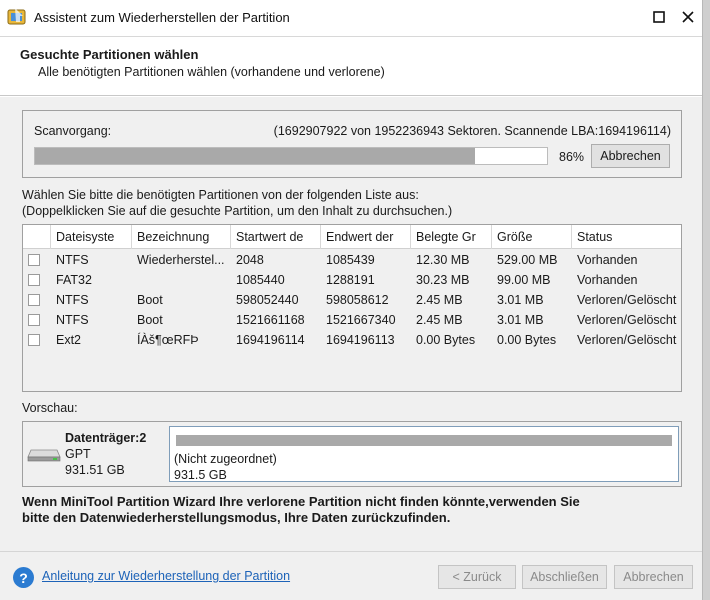 This screenshot has height=600, width=710. I want to click on cell-end: 598058612, so click(357, 300).